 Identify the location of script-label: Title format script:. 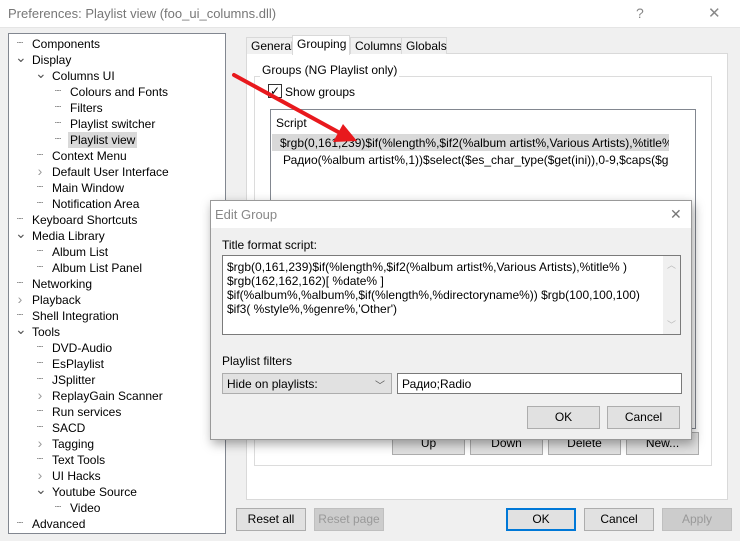
(269, 245).